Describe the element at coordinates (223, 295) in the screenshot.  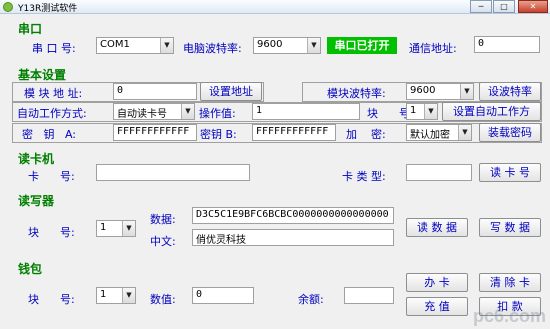
I see `amount-field: 0` at that location.